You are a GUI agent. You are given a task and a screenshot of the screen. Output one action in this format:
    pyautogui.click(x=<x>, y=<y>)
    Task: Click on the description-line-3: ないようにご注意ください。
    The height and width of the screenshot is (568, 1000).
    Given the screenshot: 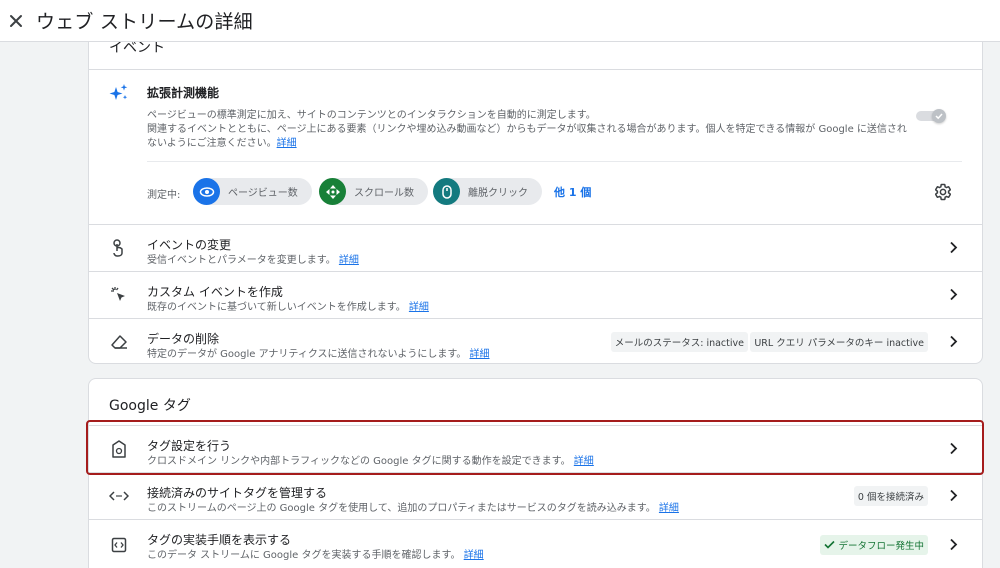 What is the action you would take?
    pyautogui.click(x=212, y=143)
    